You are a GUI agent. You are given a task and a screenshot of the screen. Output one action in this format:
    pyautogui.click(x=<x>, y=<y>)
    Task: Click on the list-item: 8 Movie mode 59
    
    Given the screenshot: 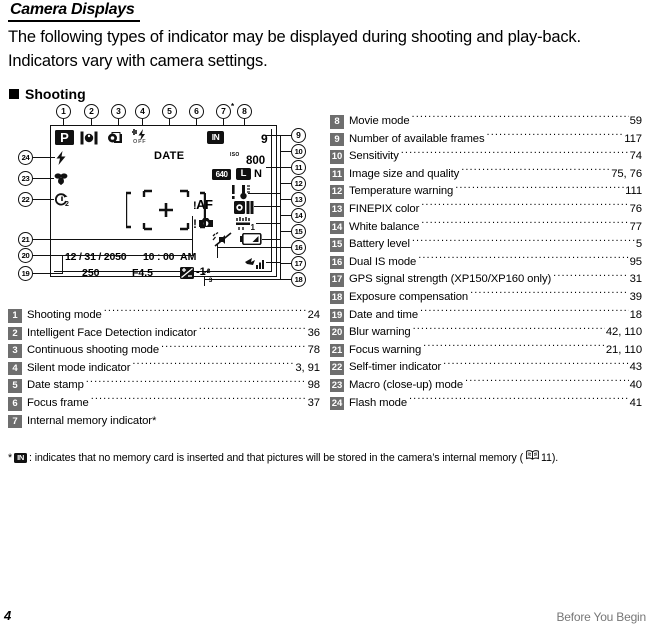 What is the action you would take?
    pyautogui.click(x=486, y=122)
    